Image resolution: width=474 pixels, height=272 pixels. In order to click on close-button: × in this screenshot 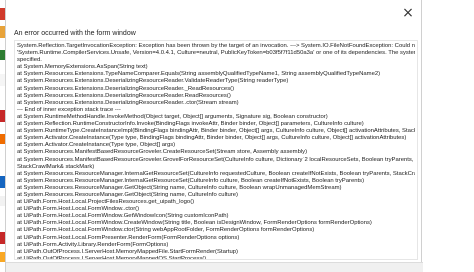, I will do `click(408, 13)`.